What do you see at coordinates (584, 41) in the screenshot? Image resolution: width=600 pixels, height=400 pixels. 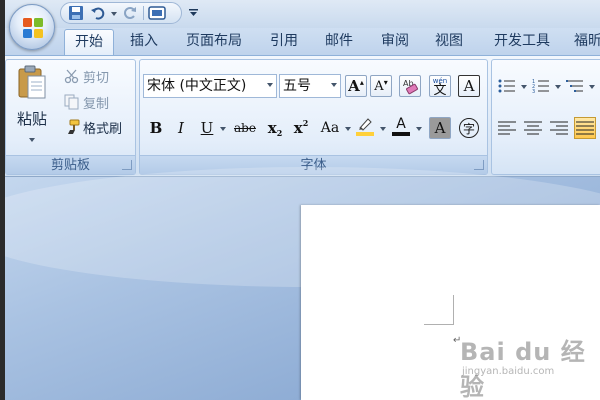 I see `tab-foxit: 福昕` at bounding box center [584, 41].